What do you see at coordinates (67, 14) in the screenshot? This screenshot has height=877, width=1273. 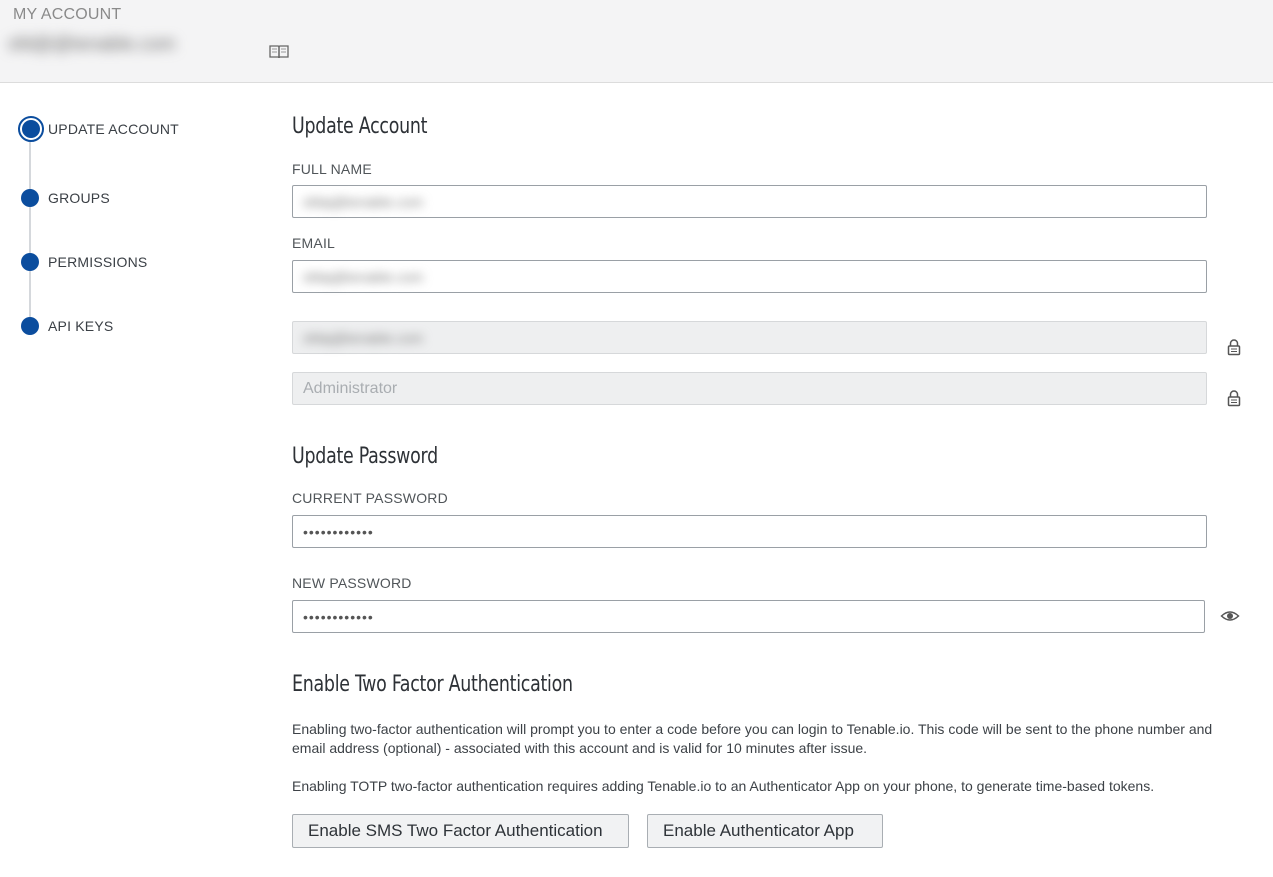 I see `page-title: MY ACCOUNT` at bounding box center [67, 14].